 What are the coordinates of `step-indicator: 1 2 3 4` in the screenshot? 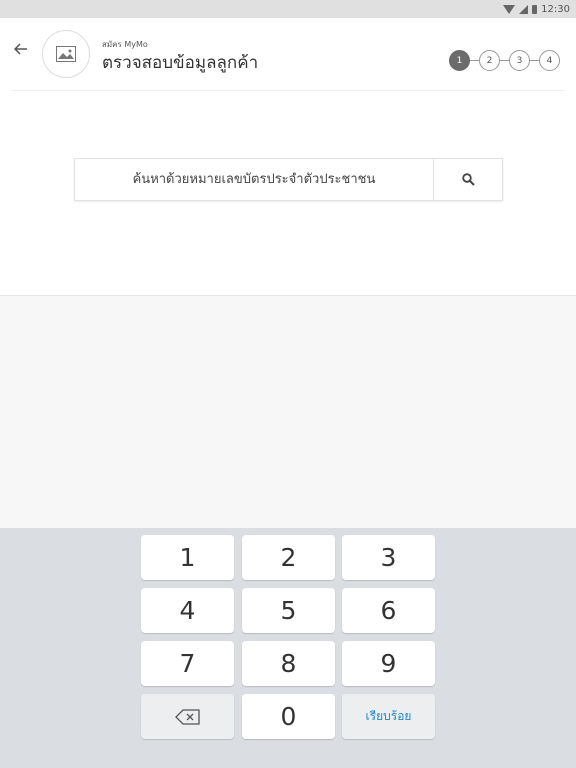 It's located at (504, 60).